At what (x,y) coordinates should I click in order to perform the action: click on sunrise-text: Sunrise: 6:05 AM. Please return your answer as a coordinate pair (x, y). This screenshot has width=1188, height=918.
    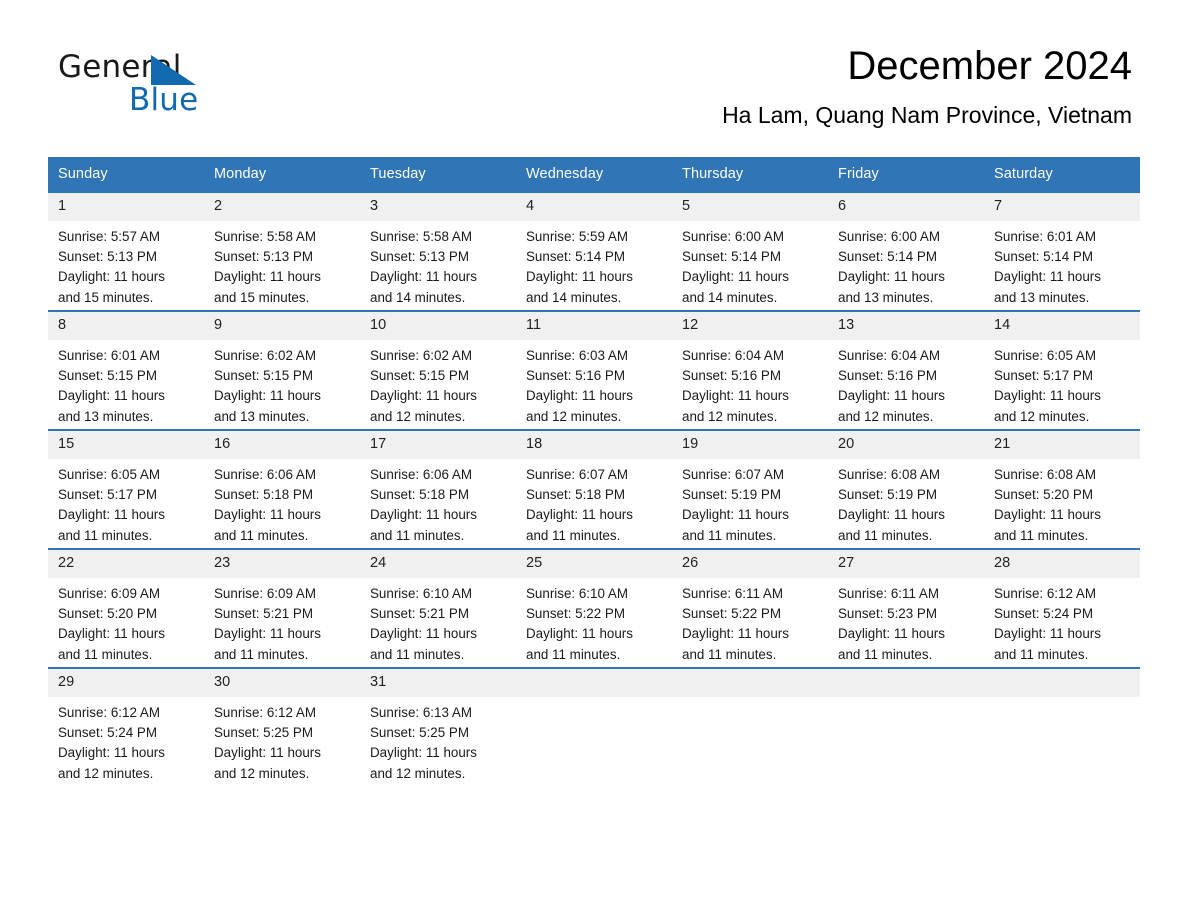
    Looking at the image, I should click on (109, 474).